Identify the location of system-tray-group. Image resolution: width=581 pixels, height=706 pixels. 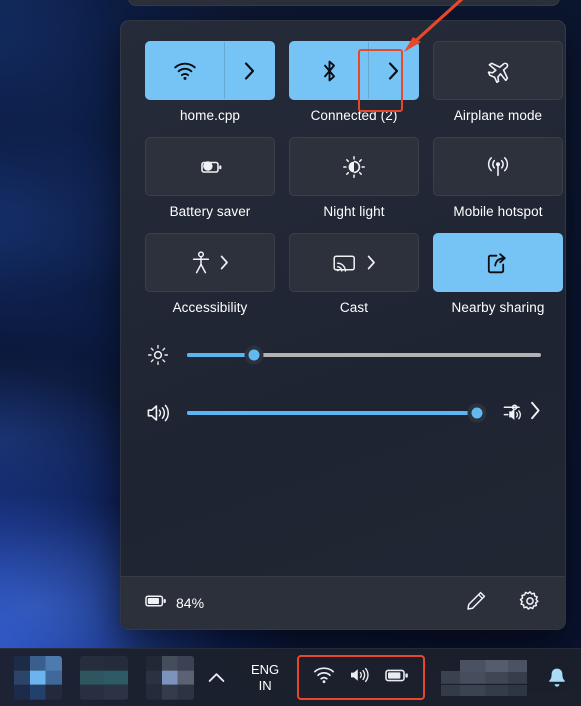
(361, 677).